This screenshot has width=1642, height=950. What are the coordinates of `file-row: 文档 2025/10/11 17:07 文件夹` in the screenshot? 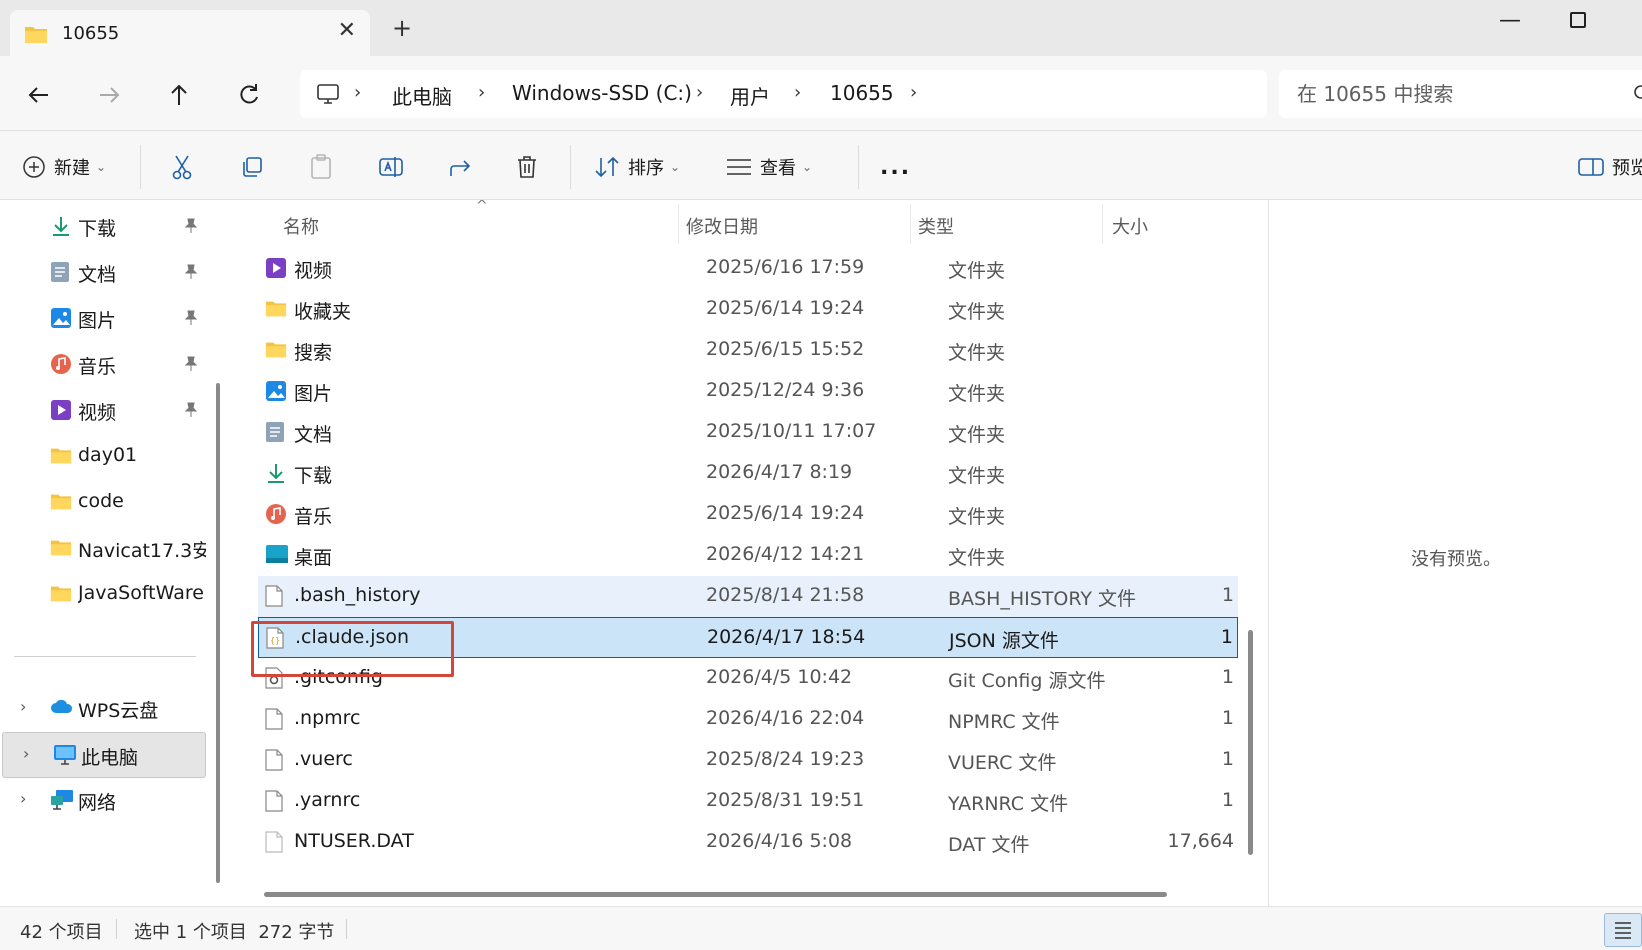 It's located at (748, 432).